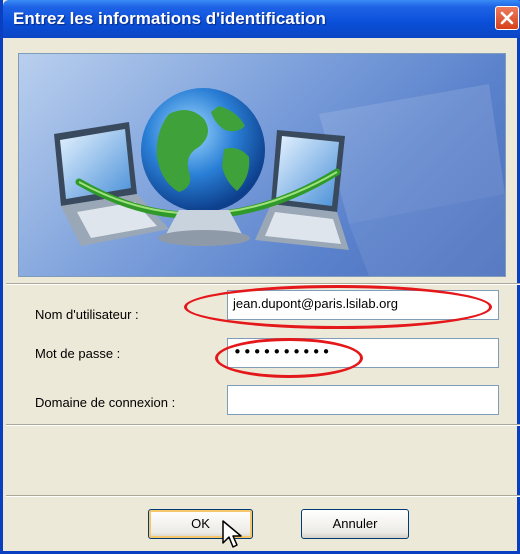 The width and height of the screenshot is (520, 554). What do you see at coordinates (363, 400) in the screenshot?
I see `domain-field` at bounding box center [363, 400].